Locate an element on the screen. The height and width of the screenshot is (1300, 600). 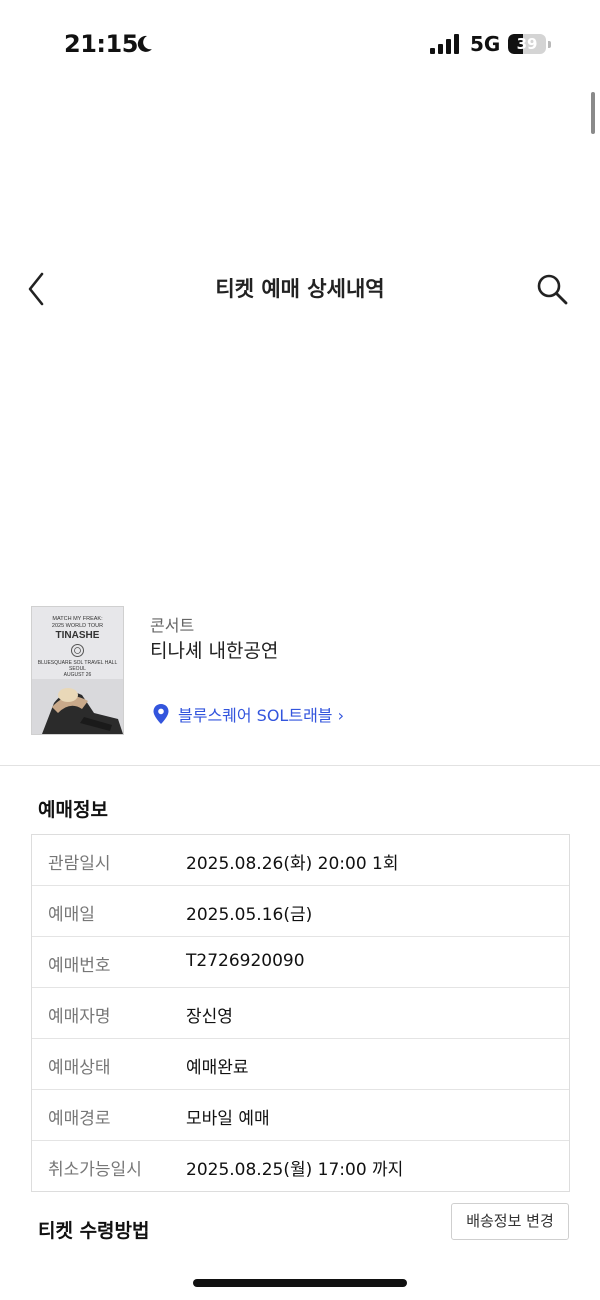
info-label: 예매경로 is located at coordinates (79, 1119).